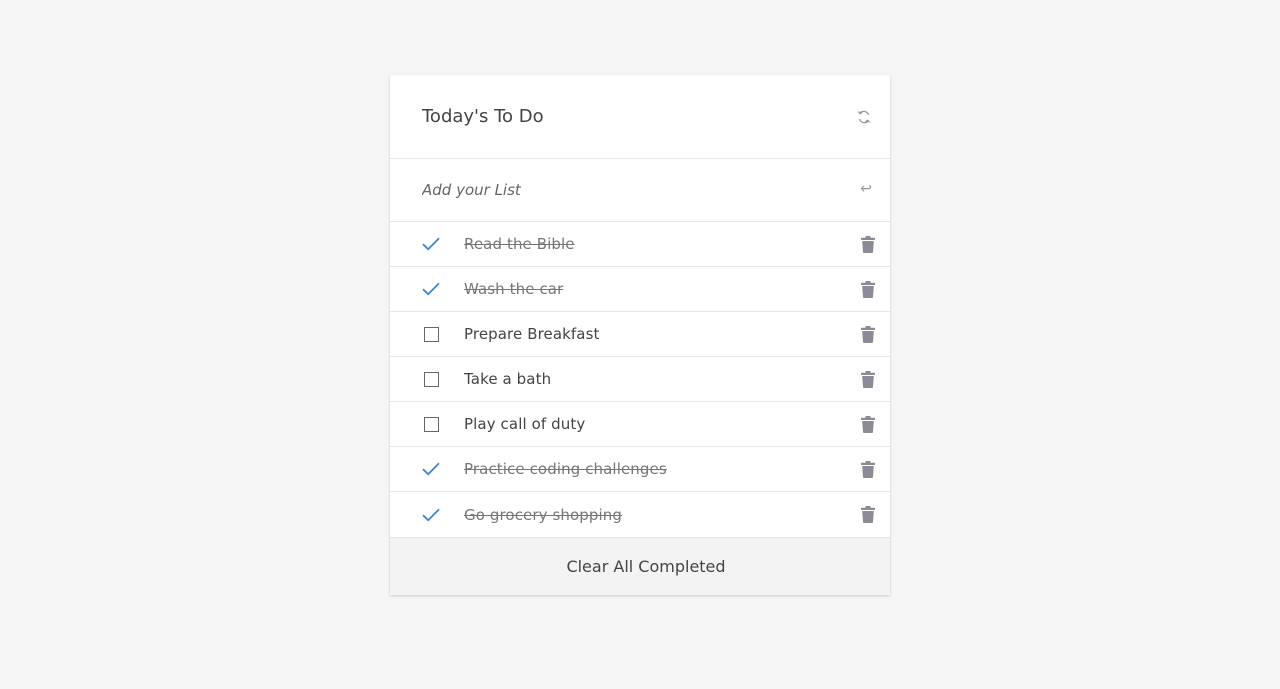  I want to click on todo-header: Today's To Do, so click(640, 117).